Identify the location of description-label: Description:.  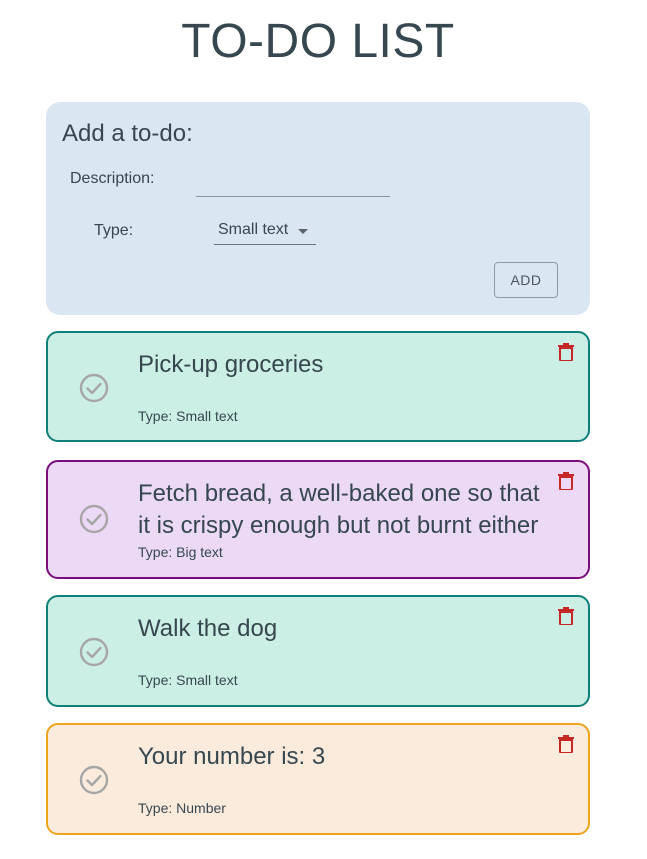
(112, 178).